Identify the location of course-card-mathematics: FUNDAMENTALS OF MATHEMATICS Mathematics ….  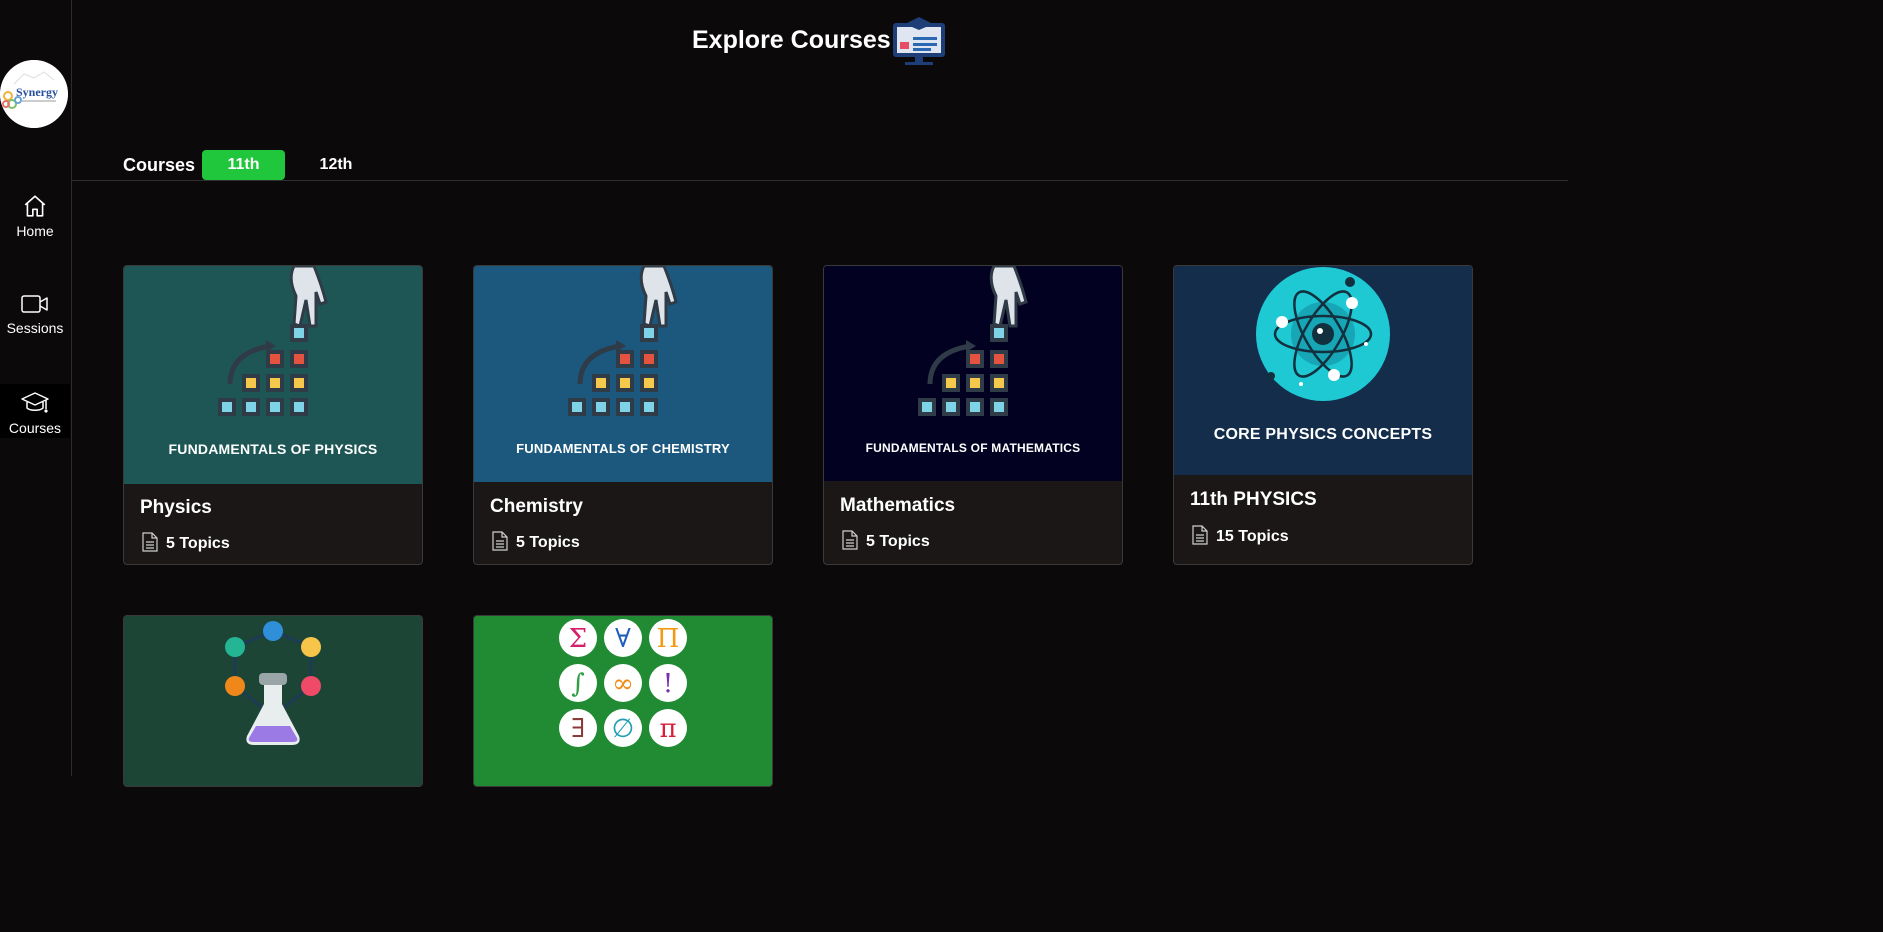
(973, 415).